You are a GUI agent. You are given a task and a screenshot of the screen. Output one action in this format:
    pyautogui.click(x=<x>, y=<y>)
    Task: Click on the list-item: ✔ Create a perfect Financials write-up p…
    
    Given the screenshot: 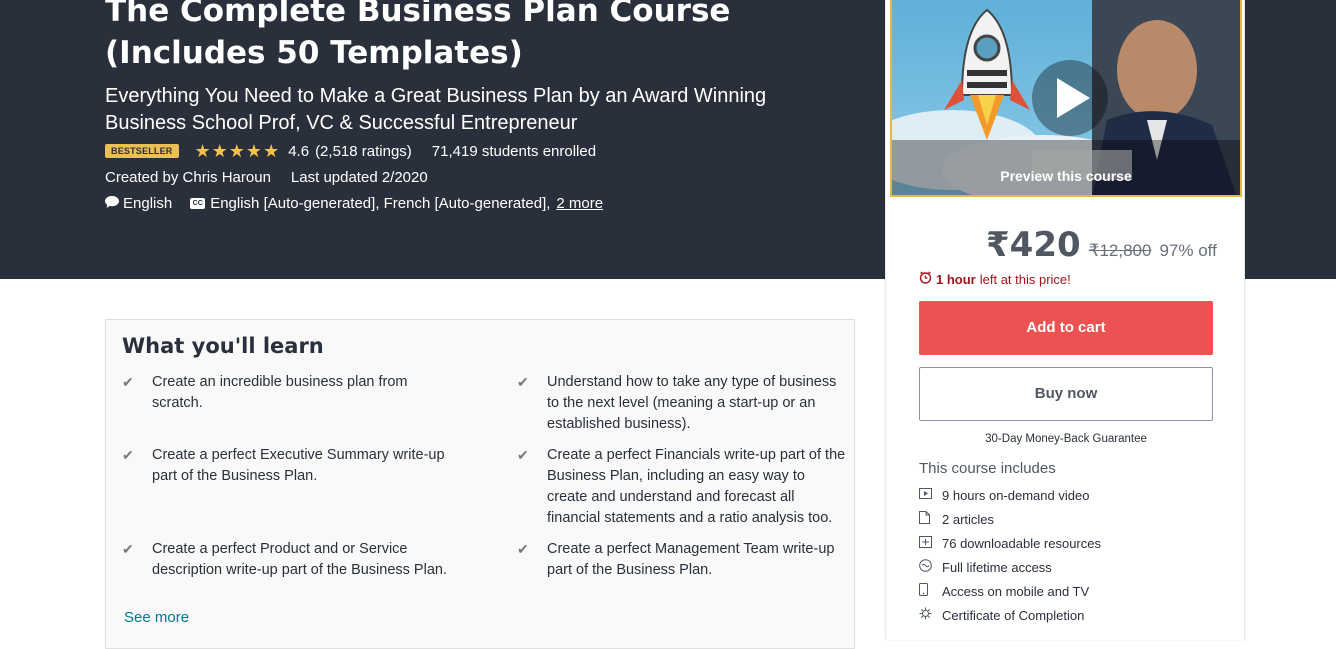 What is the action you would take?
    pyautogui.click(x=682, y=487)
    